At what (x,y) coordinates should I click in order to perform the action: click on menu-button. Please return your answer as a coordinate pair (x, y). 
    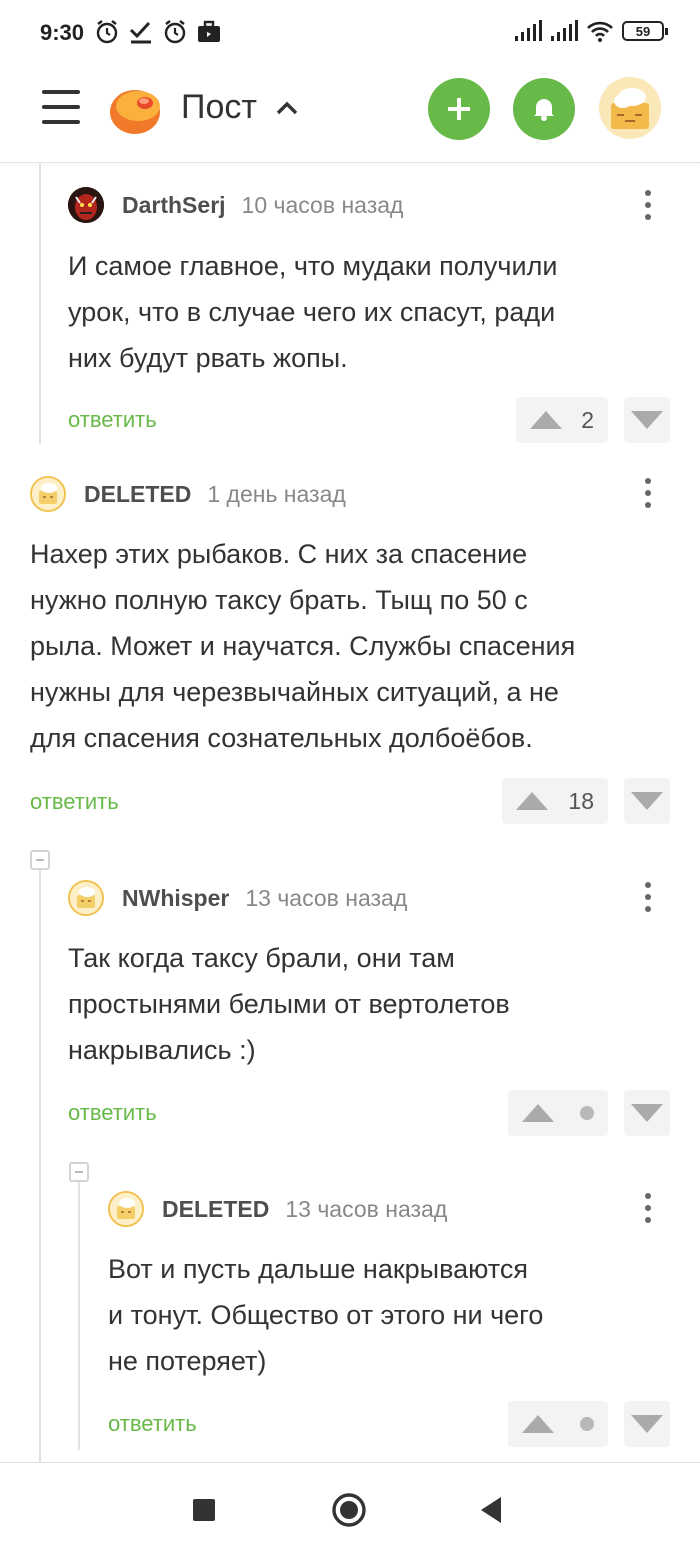
    Looking at the image, I should click on (61, 108).